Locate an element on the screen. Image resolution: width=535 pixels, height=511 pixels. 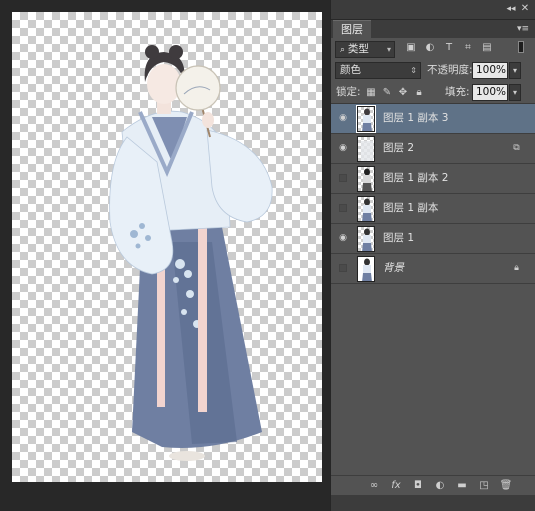
shoes is located at coordinates (187, 456).